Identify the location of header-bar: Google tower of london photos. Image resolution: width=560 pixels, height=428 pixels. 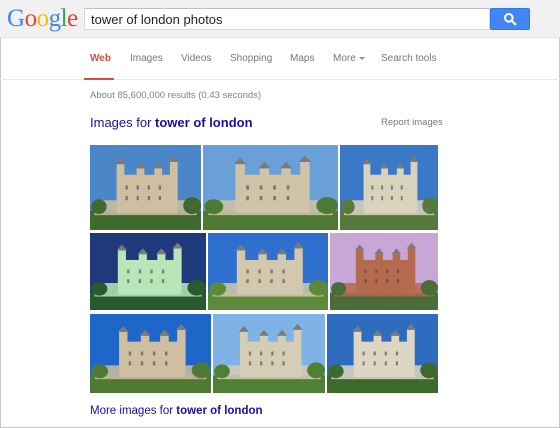
(280, 19).